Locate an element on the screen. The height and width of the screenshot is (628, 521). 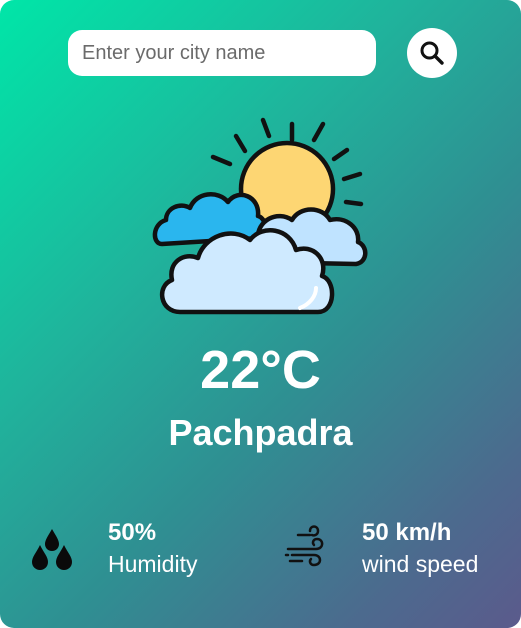
wind-speed-label: wind speed is located at coordinates (420, 564).